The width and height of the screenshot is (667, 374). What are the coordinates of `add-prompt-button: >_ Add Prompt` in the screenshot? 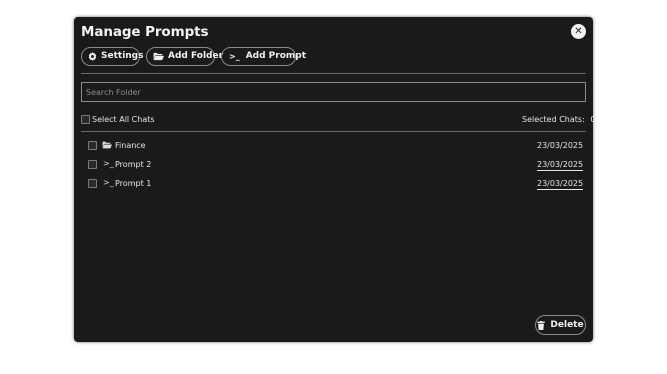 It's located at (263, 56).